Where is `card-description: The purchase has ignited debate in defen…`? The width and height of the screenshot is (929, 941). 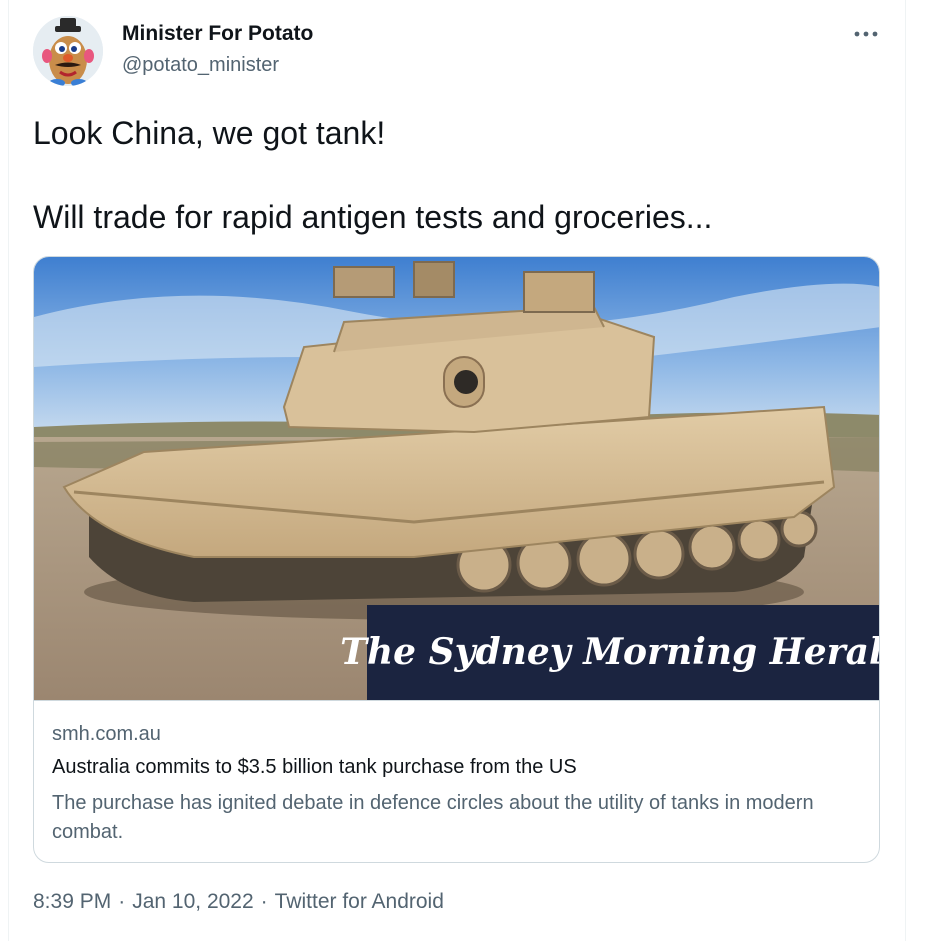 card-description: The purchase has ignited debate in defen… is located at coordinates (433, 817).